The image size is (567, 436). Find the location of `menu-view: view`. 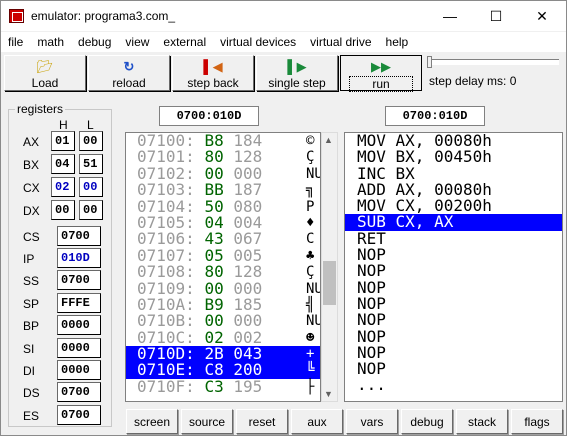

menu-view: view is located at coordinates (137, 42).